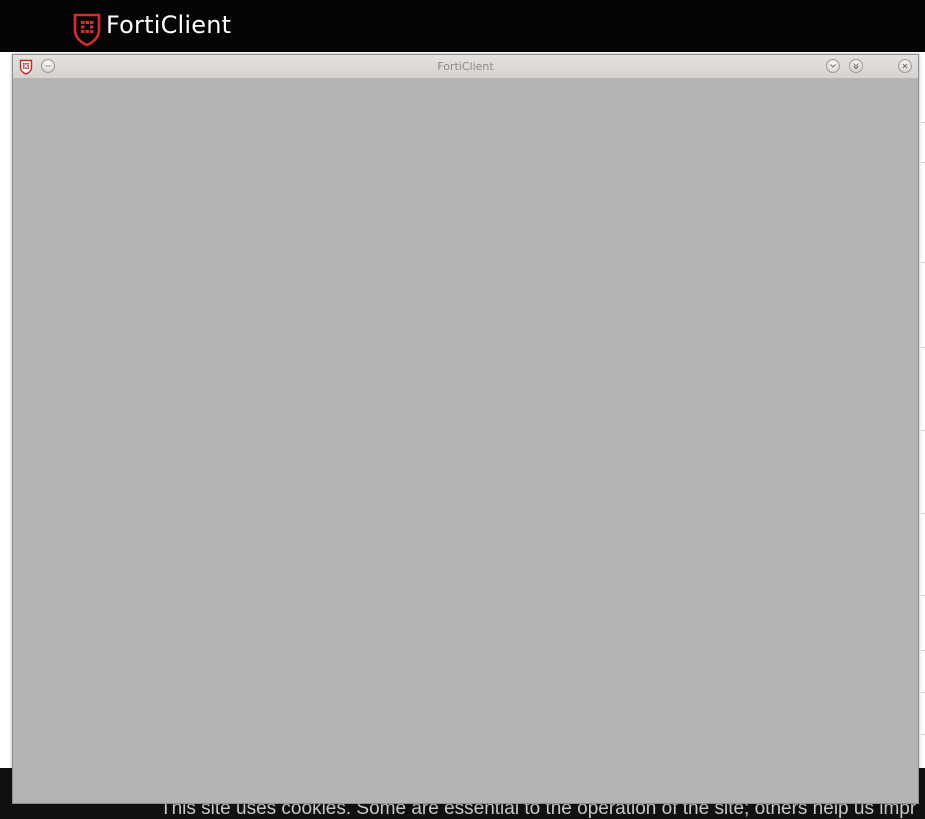  I want to click on maximize-button, so click(856, 66).